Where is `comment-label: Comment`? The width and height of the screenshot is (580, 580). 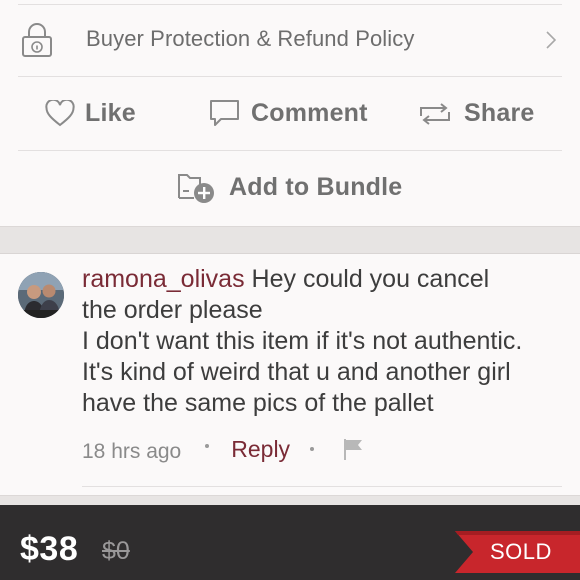
comment-label: Comment is located at coordinates (309, 113).